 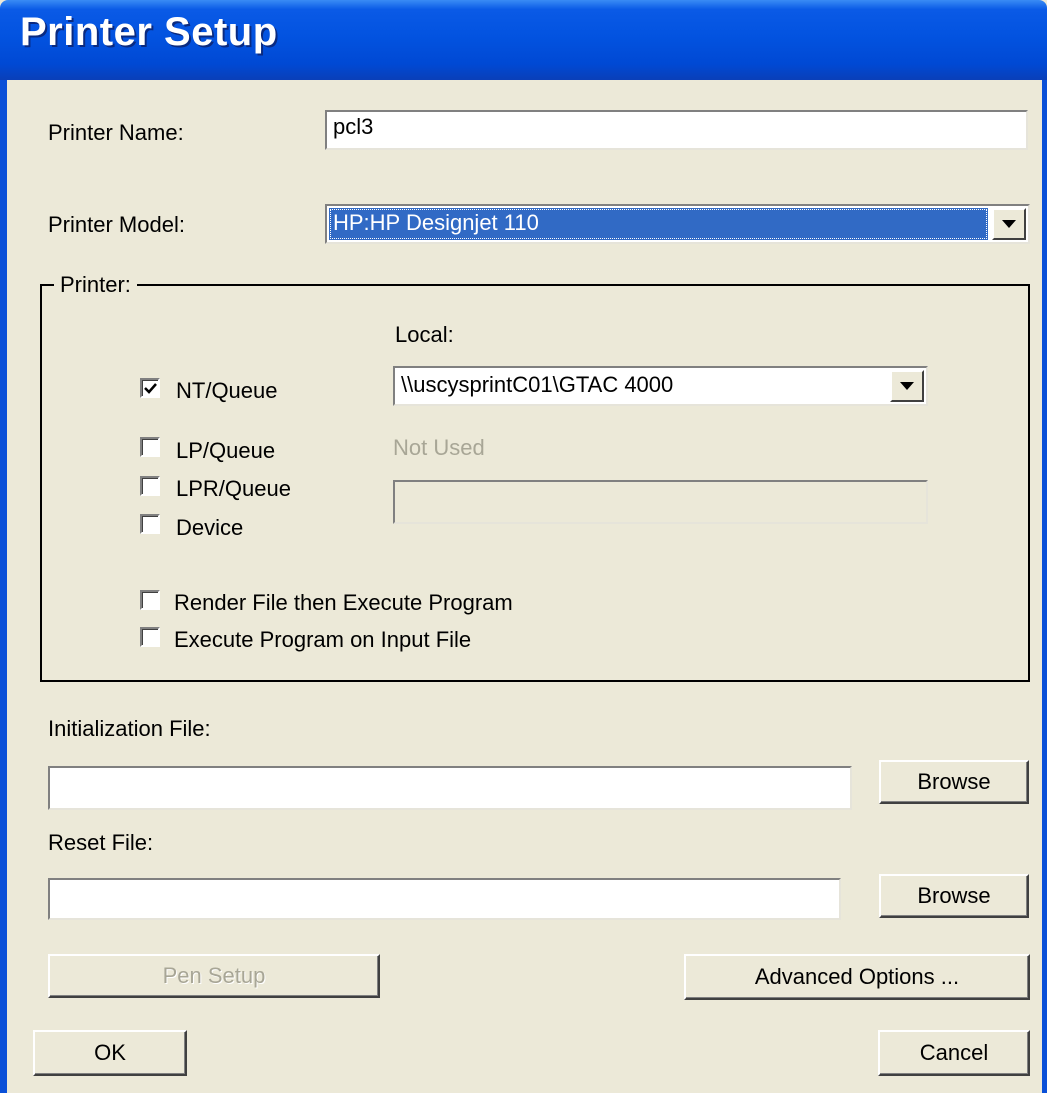 I want to click on lpr-queue-label: LPR/Queue, so click(x=233, y=488).